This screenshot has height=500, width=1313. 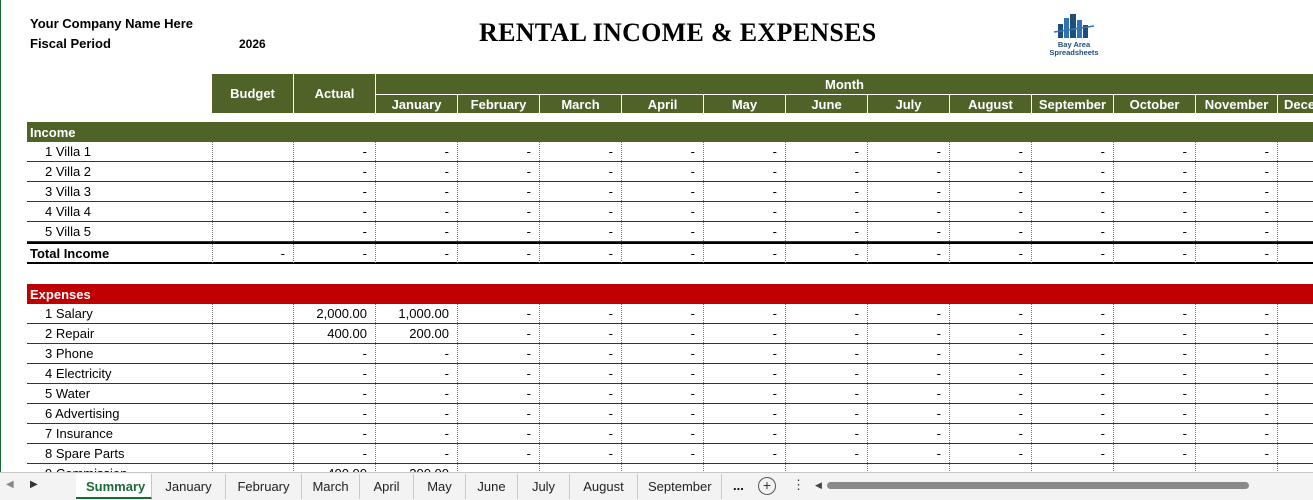 I want to click on budget-cell: -, so click(x=253, y=253).